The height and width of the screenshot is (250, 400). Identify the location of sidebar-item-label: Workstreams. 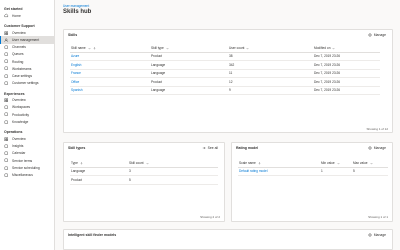
(22, 68).